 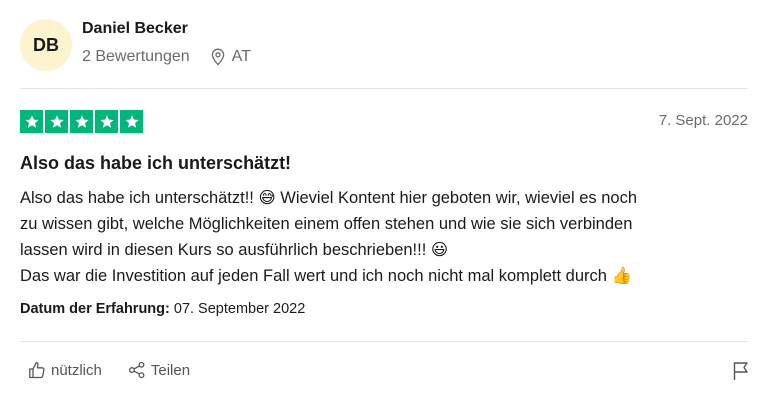 I want to click on star-rating, so click(x=82, y=121).